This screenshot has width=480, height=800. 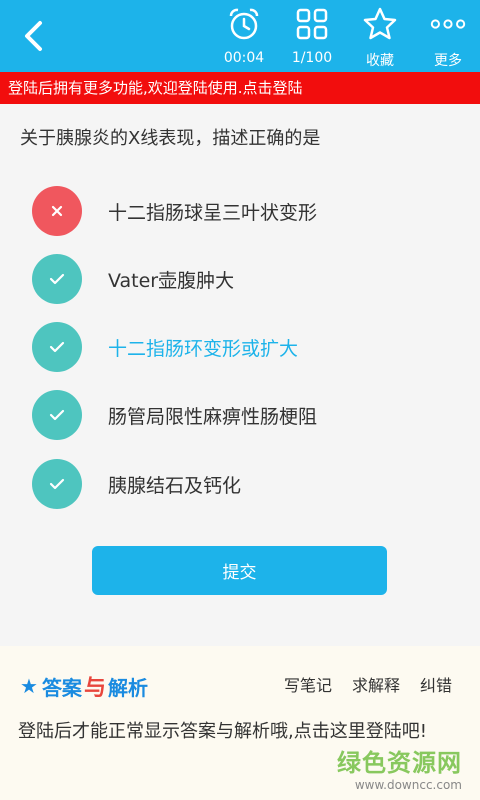 I want to click on write-note-button: 写笔记, so click(x=308, y=684).